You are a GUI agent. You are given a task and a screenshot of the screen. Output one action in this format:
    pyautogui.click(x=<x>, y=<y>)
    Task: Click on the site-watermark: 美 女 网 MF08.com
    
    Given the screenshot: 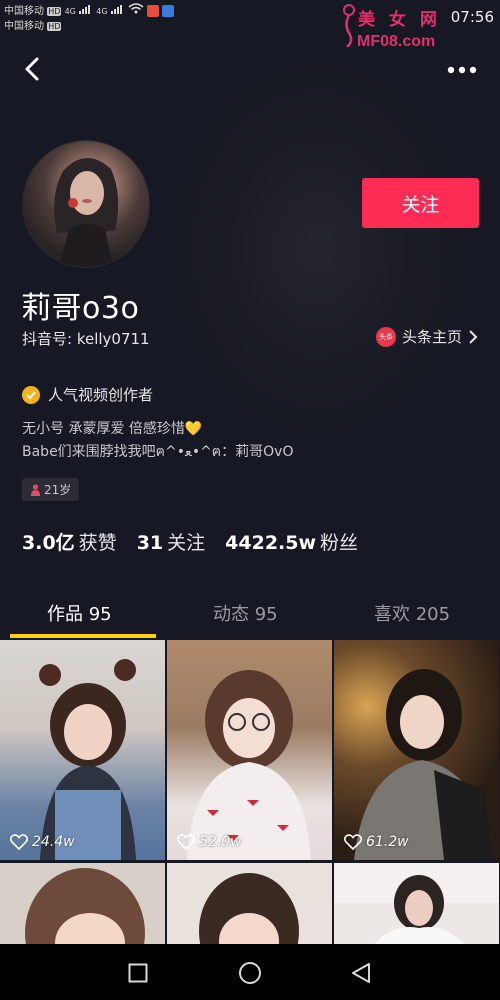 What is the action you would take?
    pyautogui.click(x=399, y=27)
    